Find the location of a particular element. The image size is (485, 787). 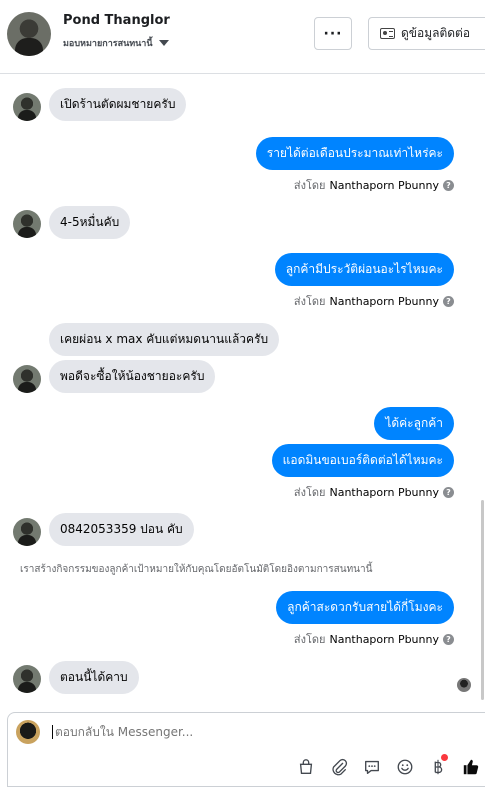

message-bubble-incoming: พอดีจะซื้อให้น้องชายอะครับ is located at coordinates (132, 376).